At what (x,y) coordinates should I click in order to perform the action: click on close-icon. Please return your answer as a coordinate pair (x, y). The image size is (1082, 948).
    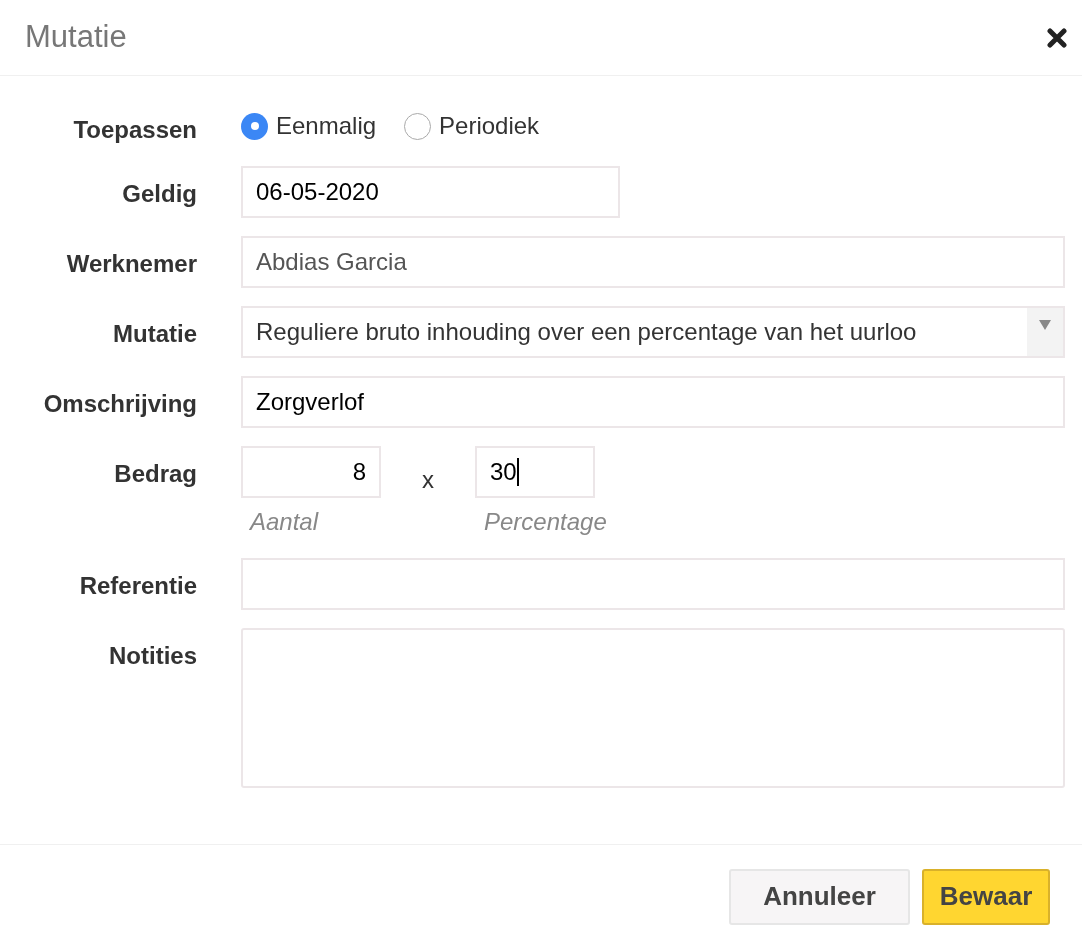
    Looking at the image, I should click on (1057, 37).